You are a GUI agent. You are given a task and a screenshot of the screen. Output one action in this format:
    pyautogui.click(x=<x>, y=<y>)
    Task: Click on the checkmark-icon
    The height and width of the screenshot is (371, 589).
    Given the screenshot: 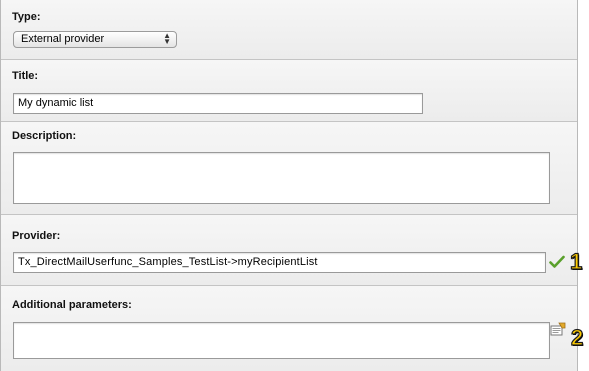 What is the action you would take?
    pyautogui.click(x=557, y=261)
    